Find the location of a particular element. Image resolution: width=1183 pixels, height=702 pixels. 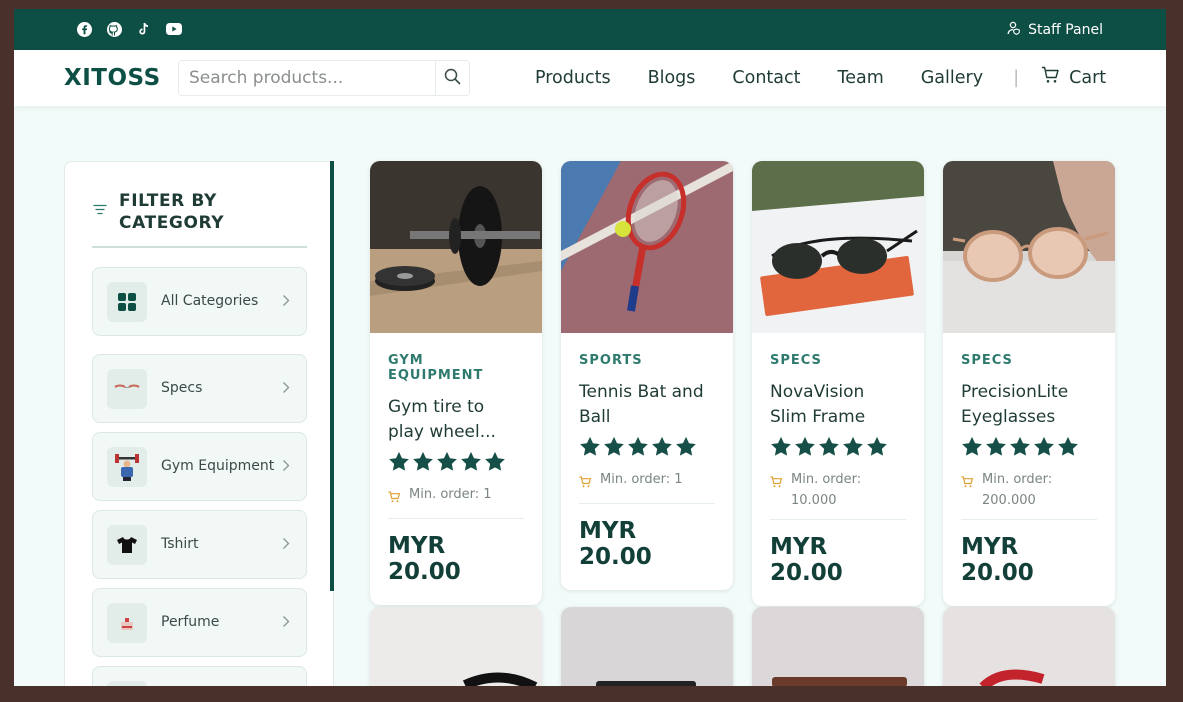

cart-link: Cart is located at coordinates (1073, 77).